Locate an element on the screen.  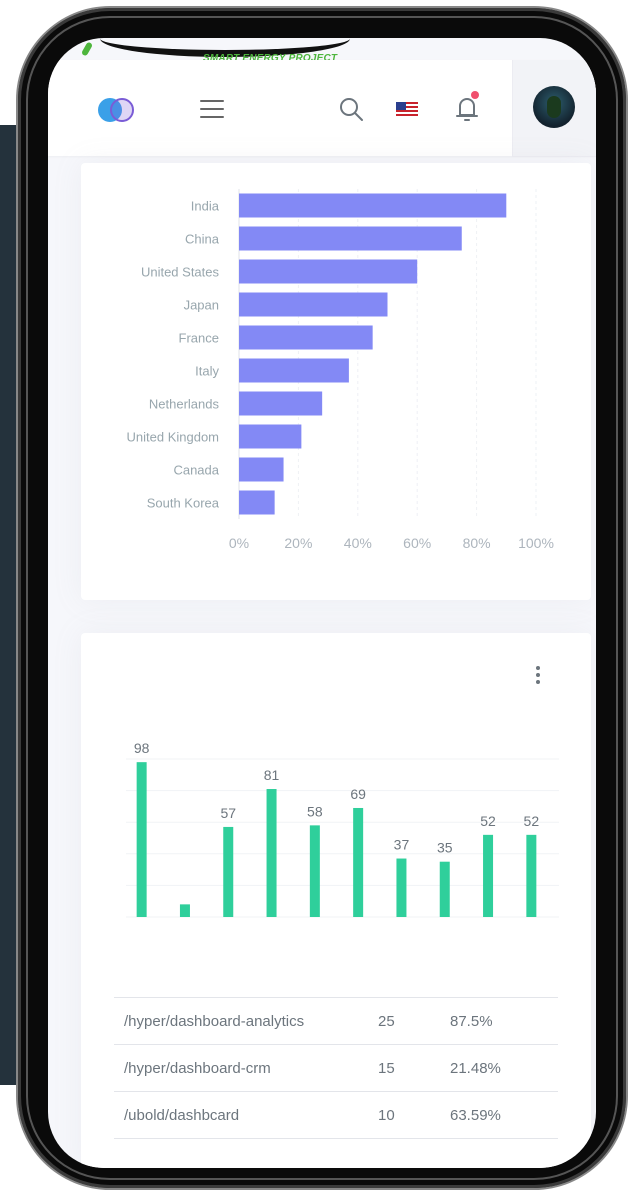
views-cell: 15 is located at coordinates (414, 1068).